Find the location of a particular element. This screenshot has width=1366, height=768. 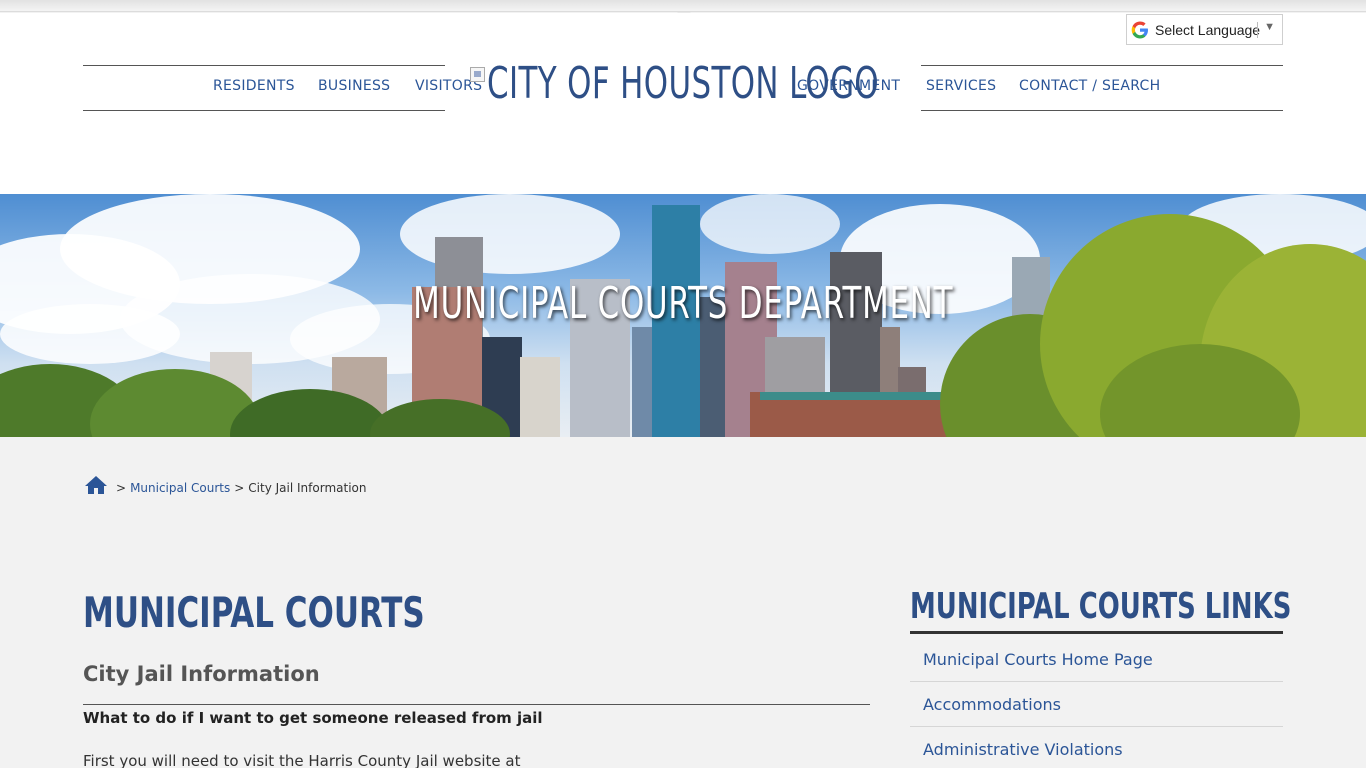

breadcrumb-link-municipal-courts: Municipal Courts is located at coordinates (180, 488).